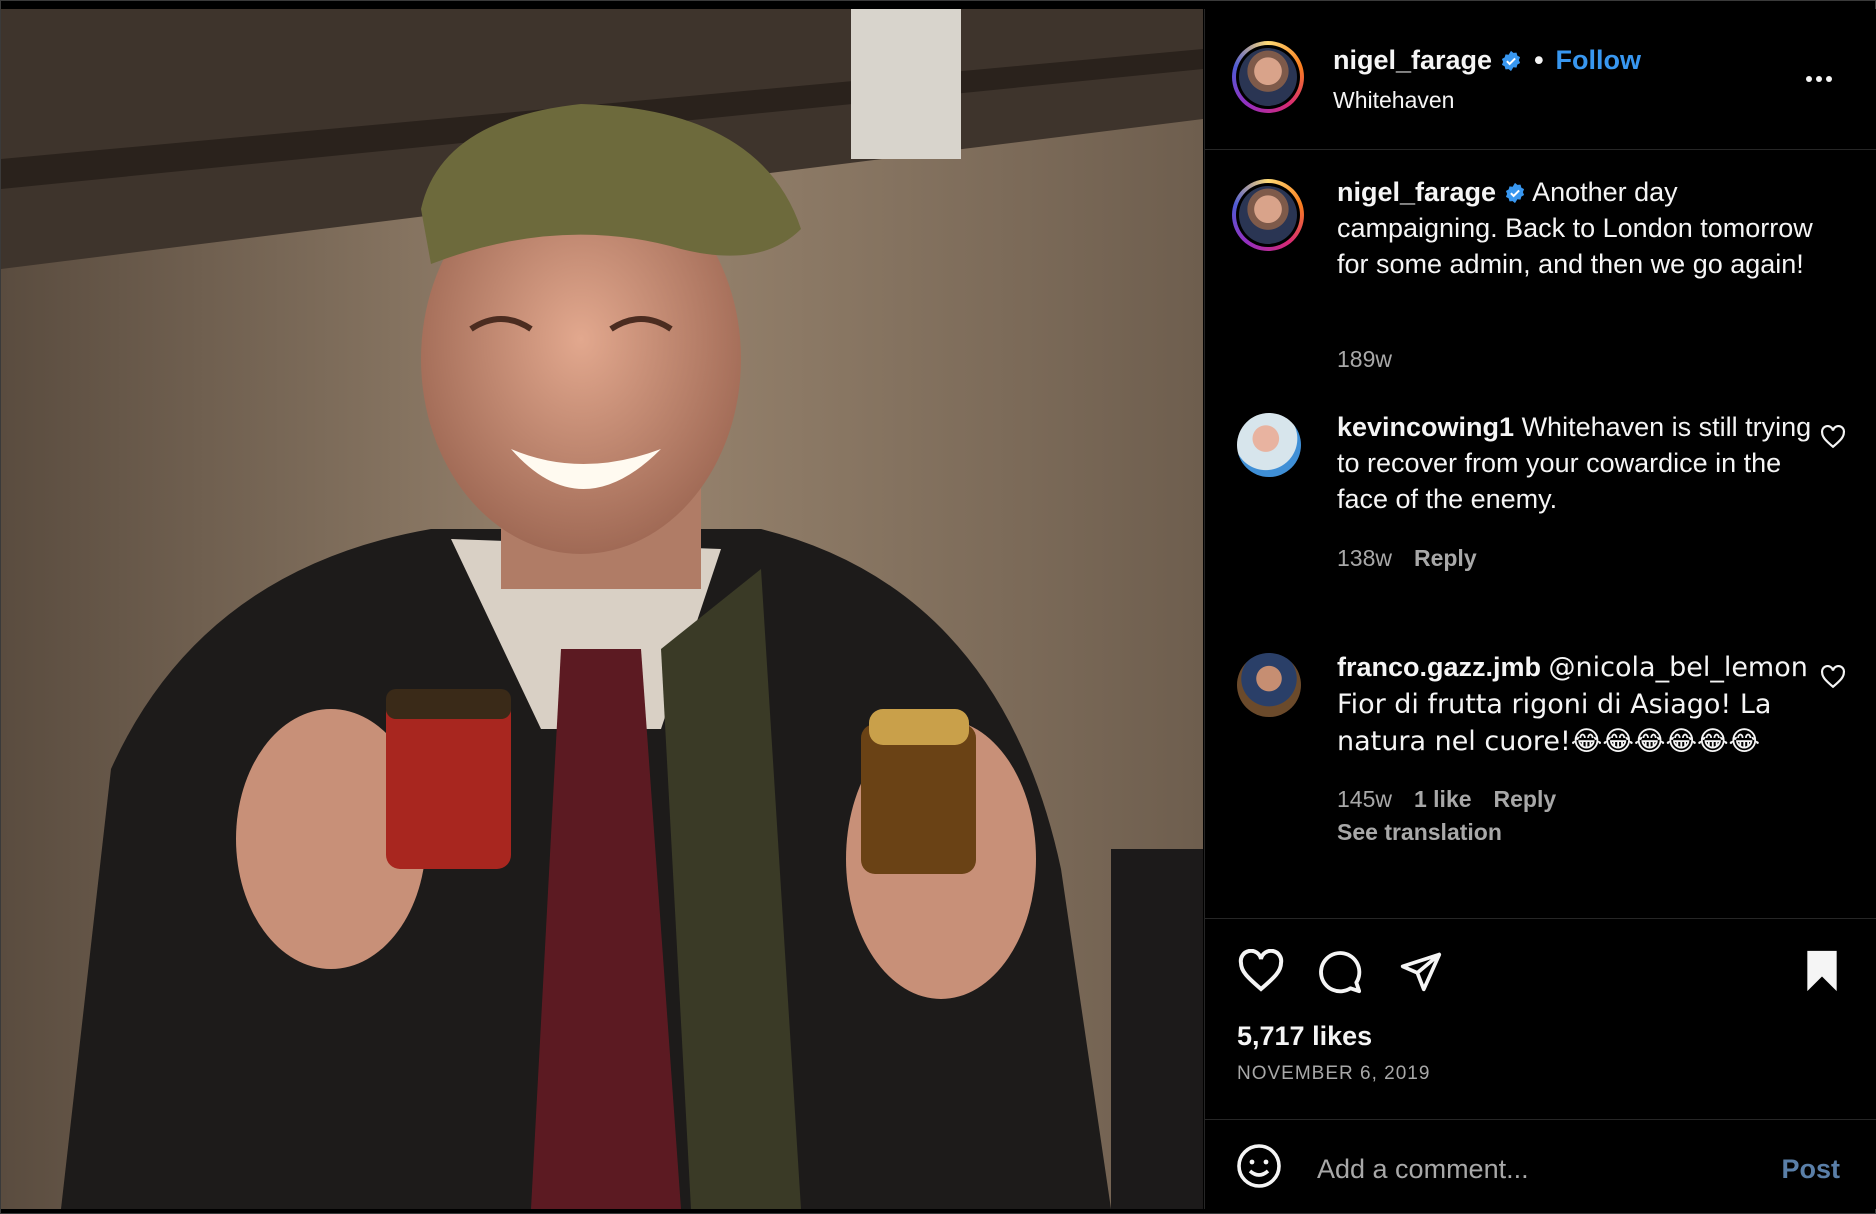 The height and width of the screenshot is (1214, 1876). I want to click on comment-likes-count: 1 like, so click(1443, 799).